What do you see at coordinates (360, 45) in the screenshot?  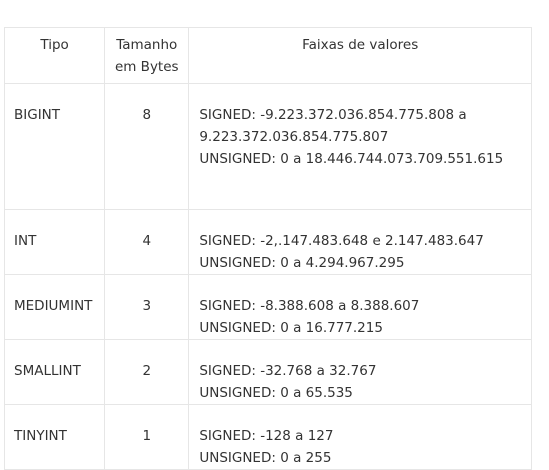 I see `header-range-label: Faixas de valores` at bounding box center [360, 45].